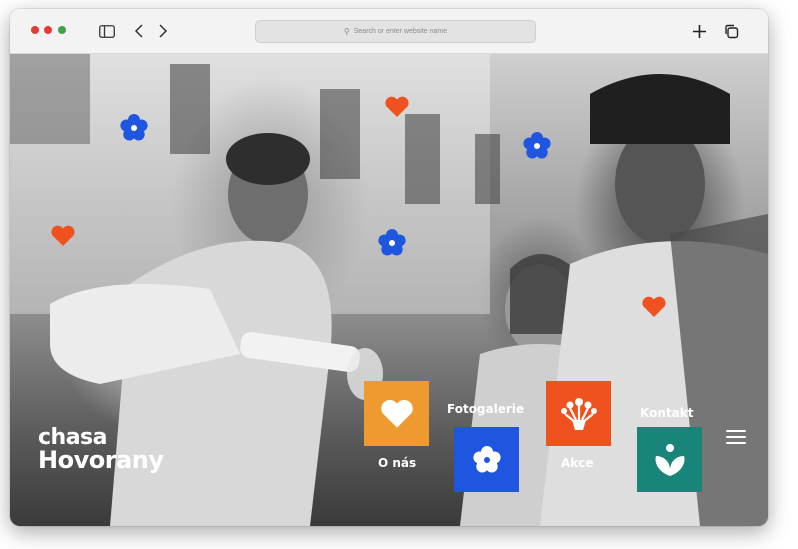  Describe the element at coordinates (731, 31) in the screenshot. I see `tabs-overview-icon` at that location.